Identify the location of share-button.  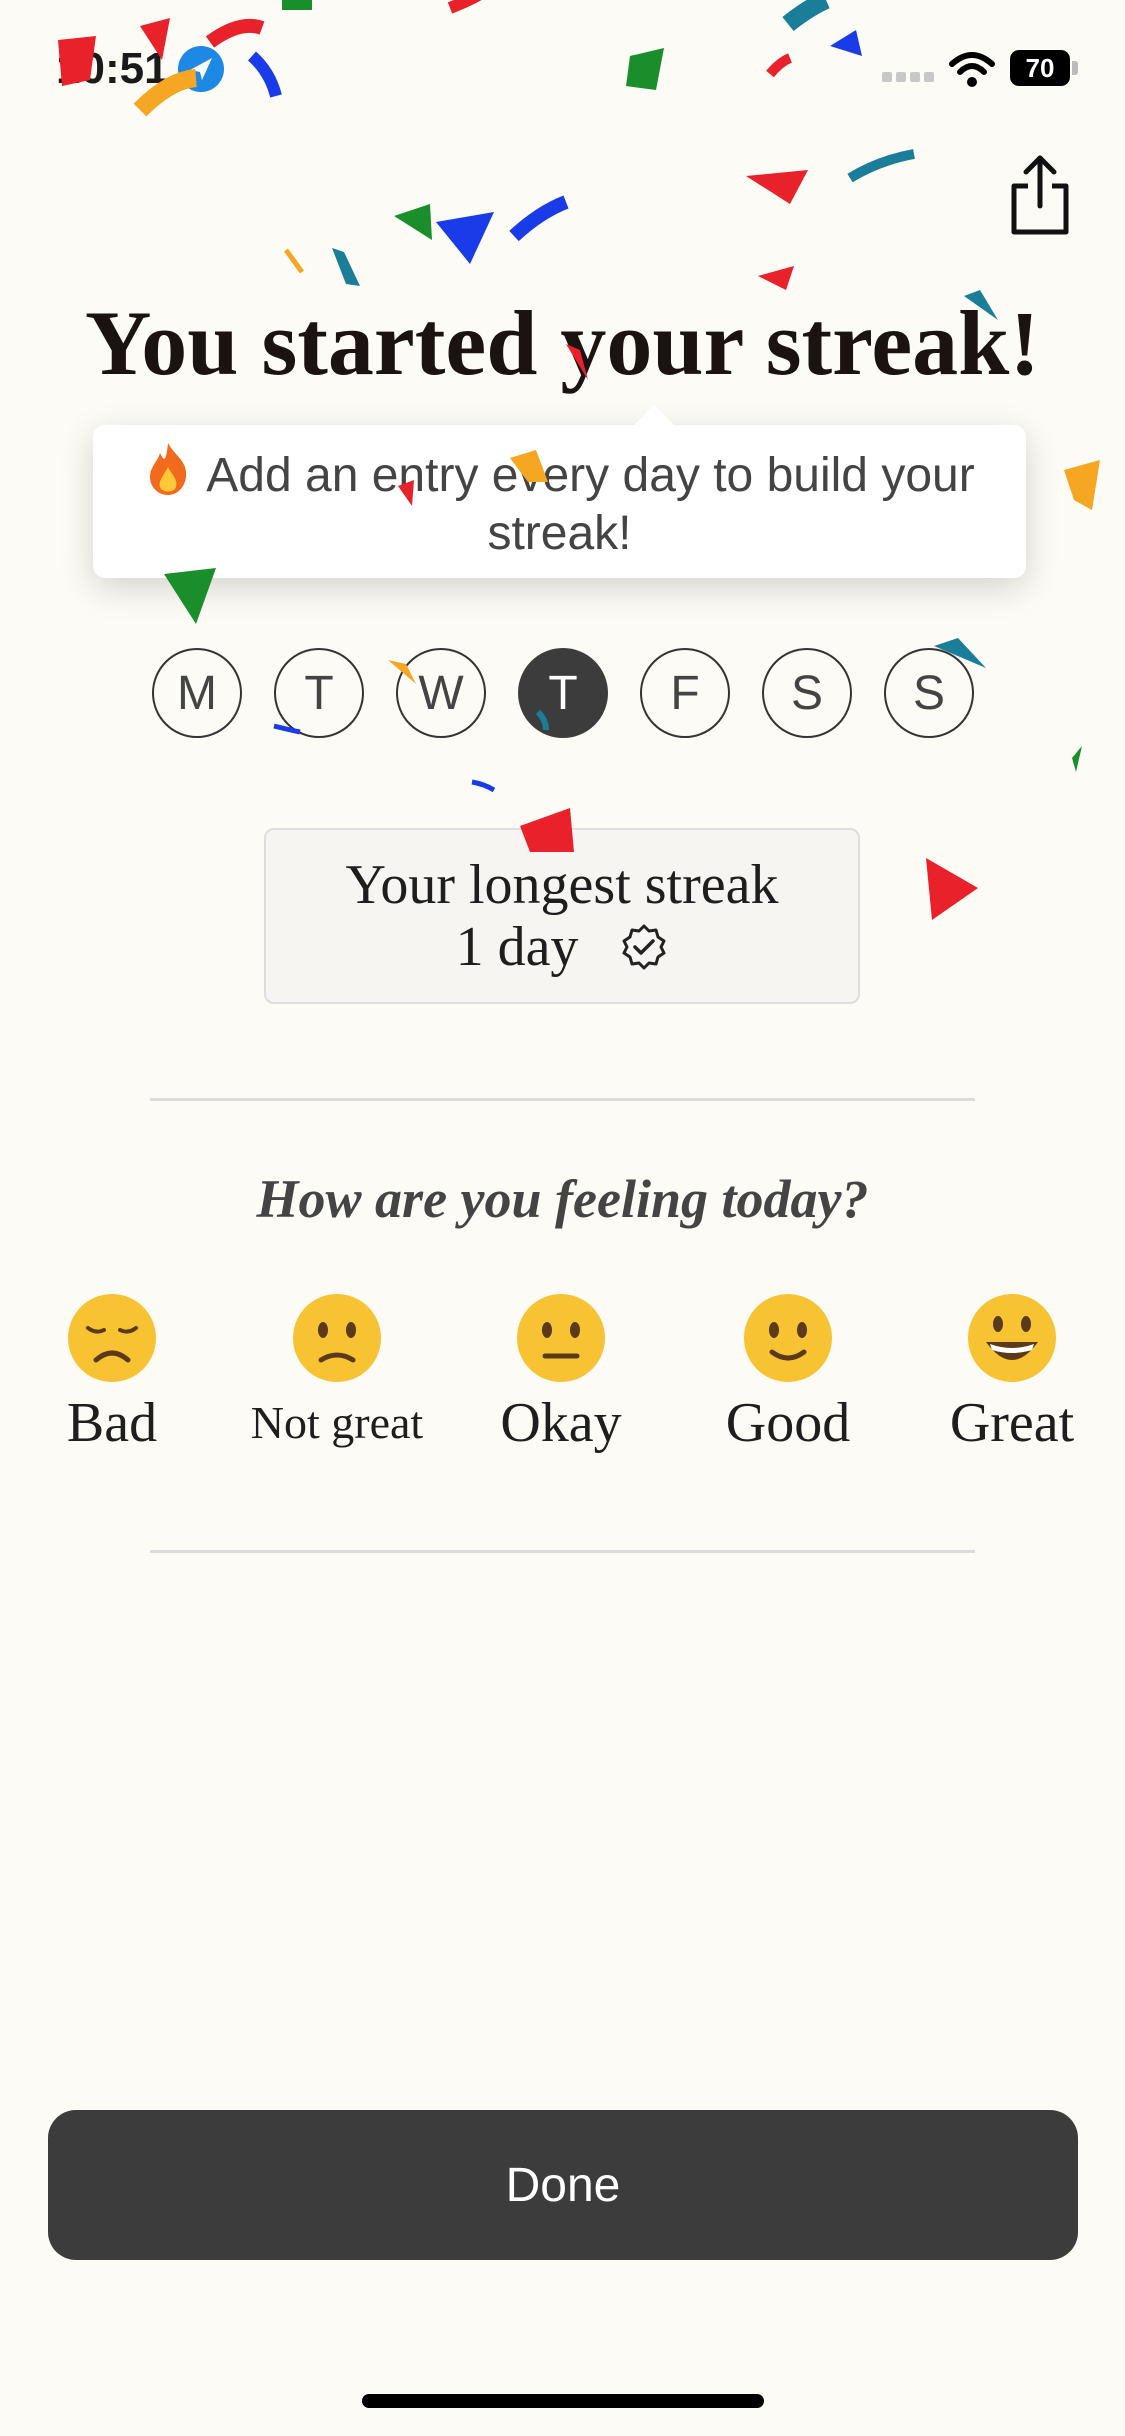
(1040, 195).